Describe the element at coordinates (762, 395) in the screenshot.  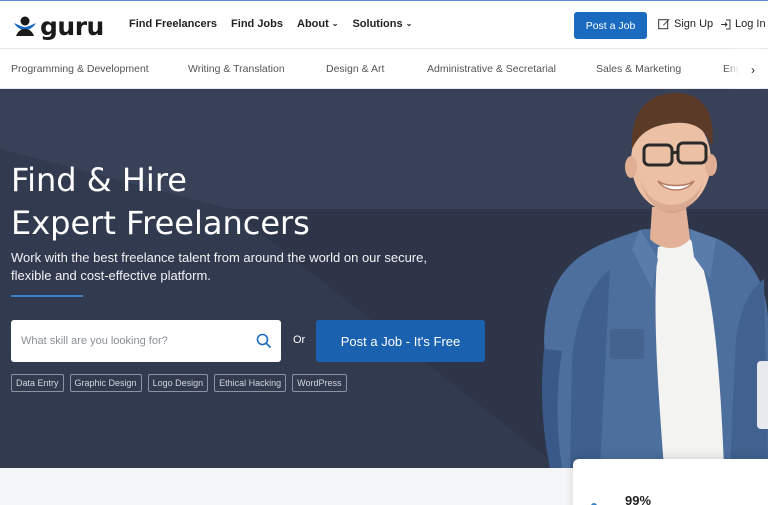
I see `side-tab-handle` at that location.